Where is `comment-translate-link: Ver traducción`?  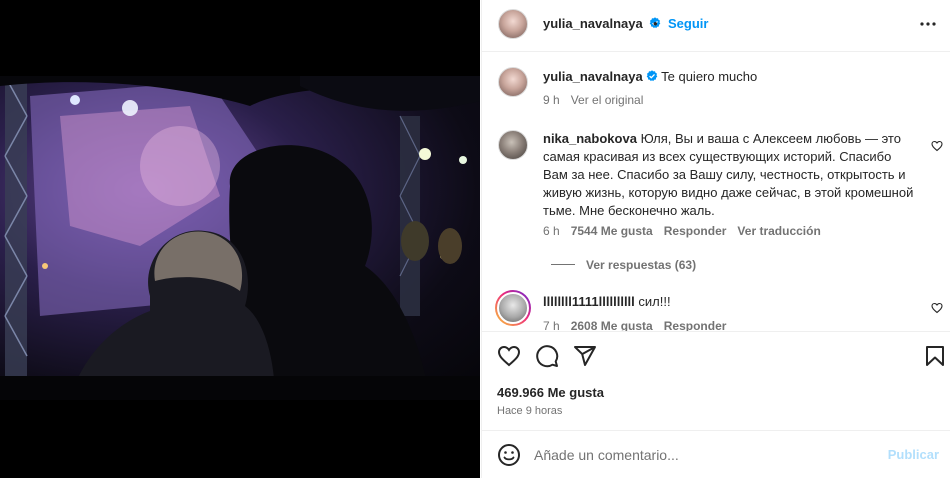 comment-translate-link: Ver traducción is located at coordinates (778, 231).